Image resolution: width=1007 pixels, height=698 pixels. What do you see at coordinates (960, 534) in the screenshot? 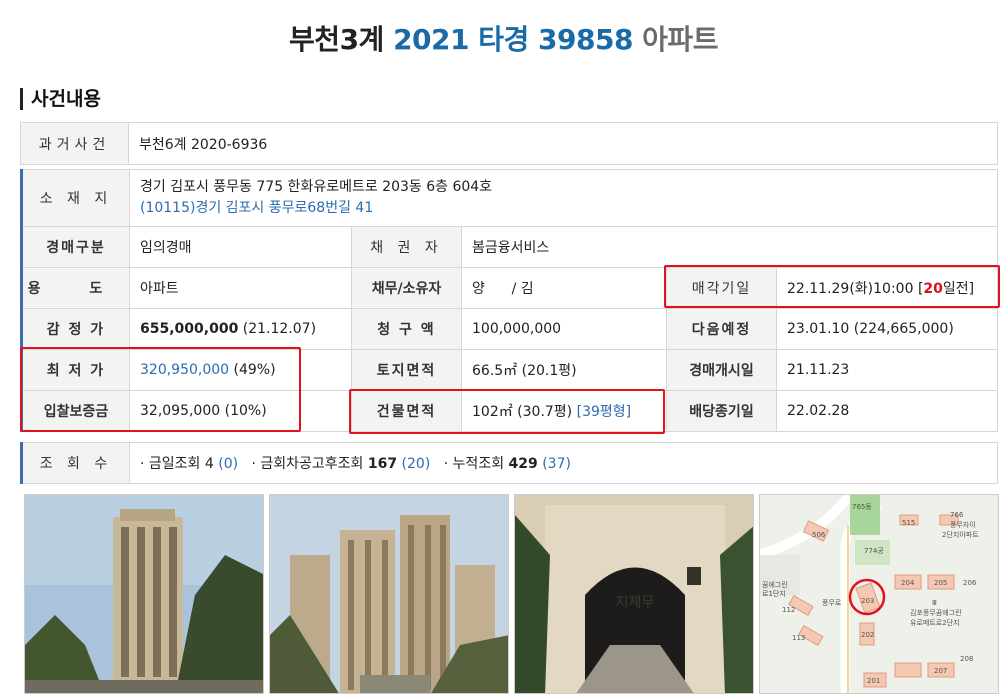
I see `map-label: 2단지아파트` at bounding box center [960, 534].